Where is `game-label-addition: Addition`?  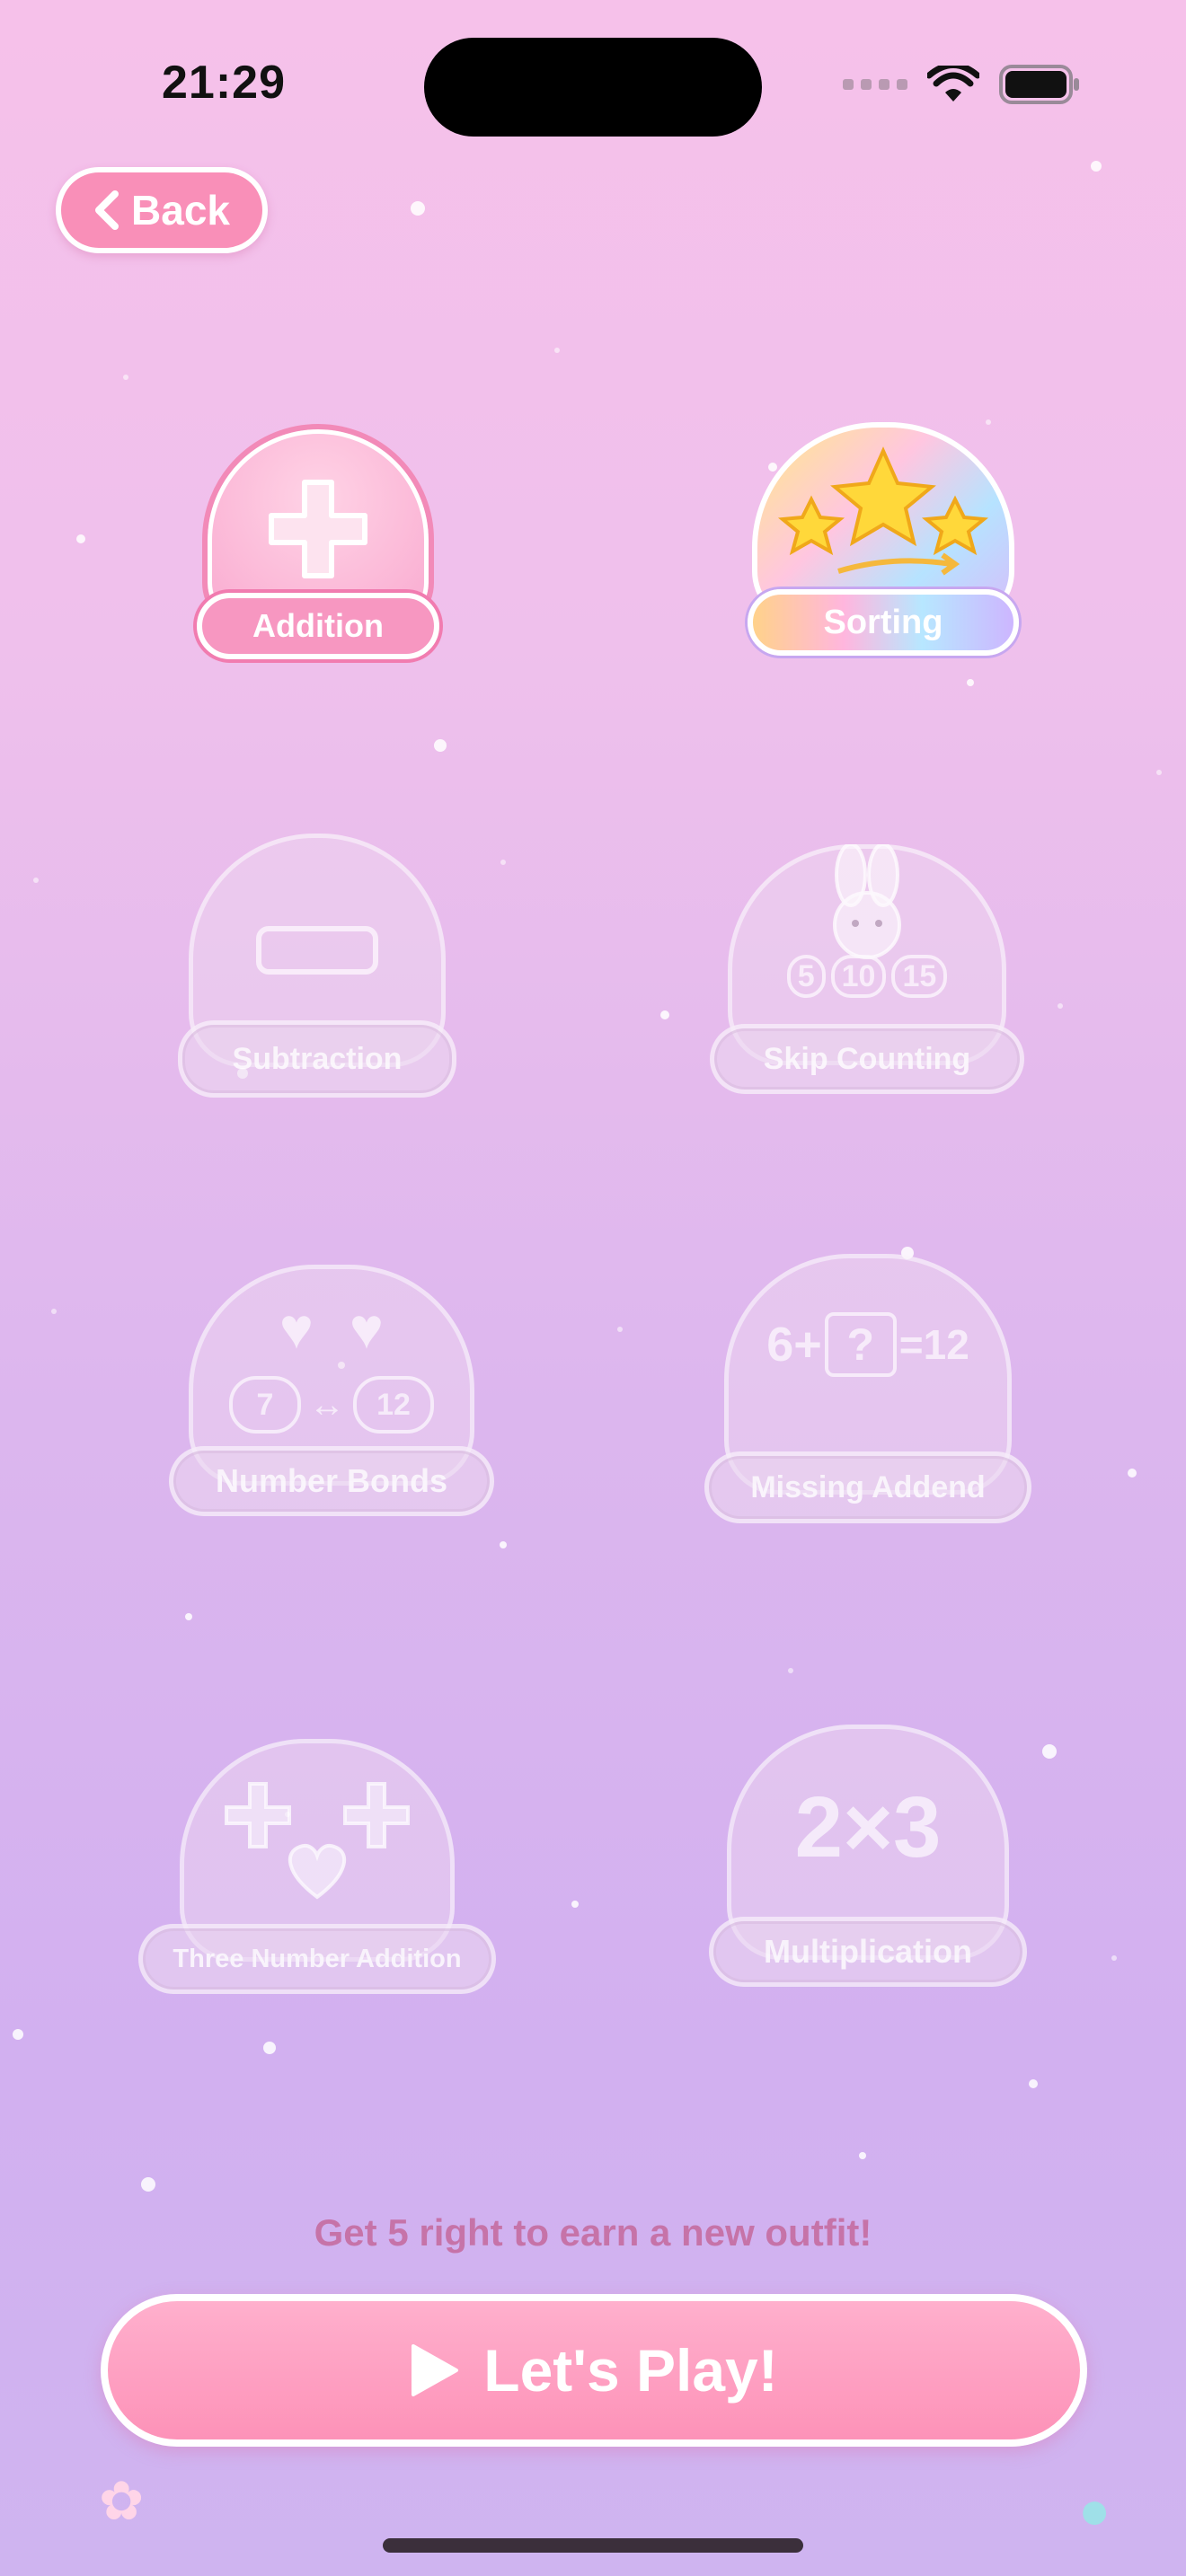
game-label-addition: Addition is located at coordinates (318, 626).